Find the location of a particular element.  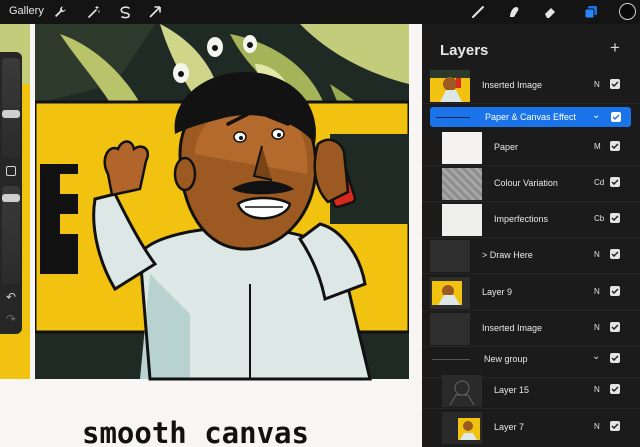

blend-mode: Cd is located at coordinates (599, 182).